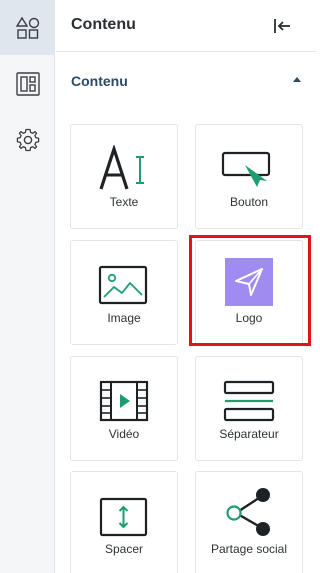 The width and height of the screenshot is (320, 573). I want to click on spacer-icon, so click(123, 517).